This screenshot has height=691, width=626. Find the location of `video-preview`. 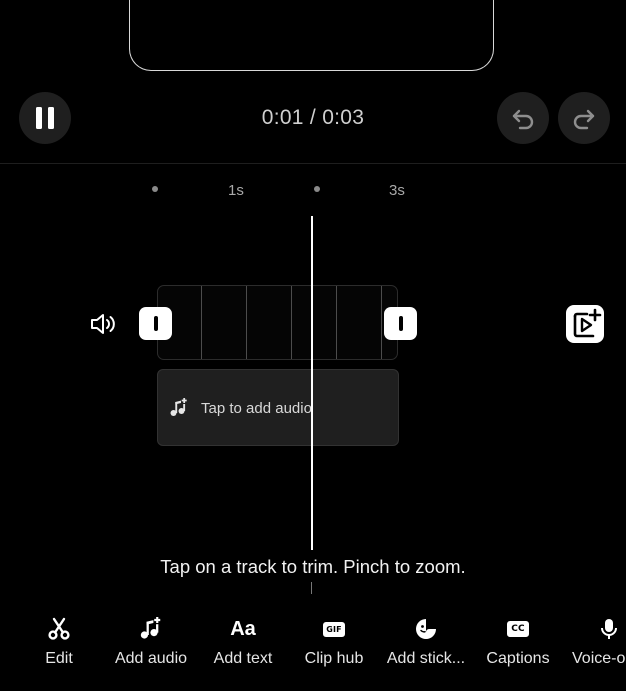

video-preview is located at coordinates (311, 35).